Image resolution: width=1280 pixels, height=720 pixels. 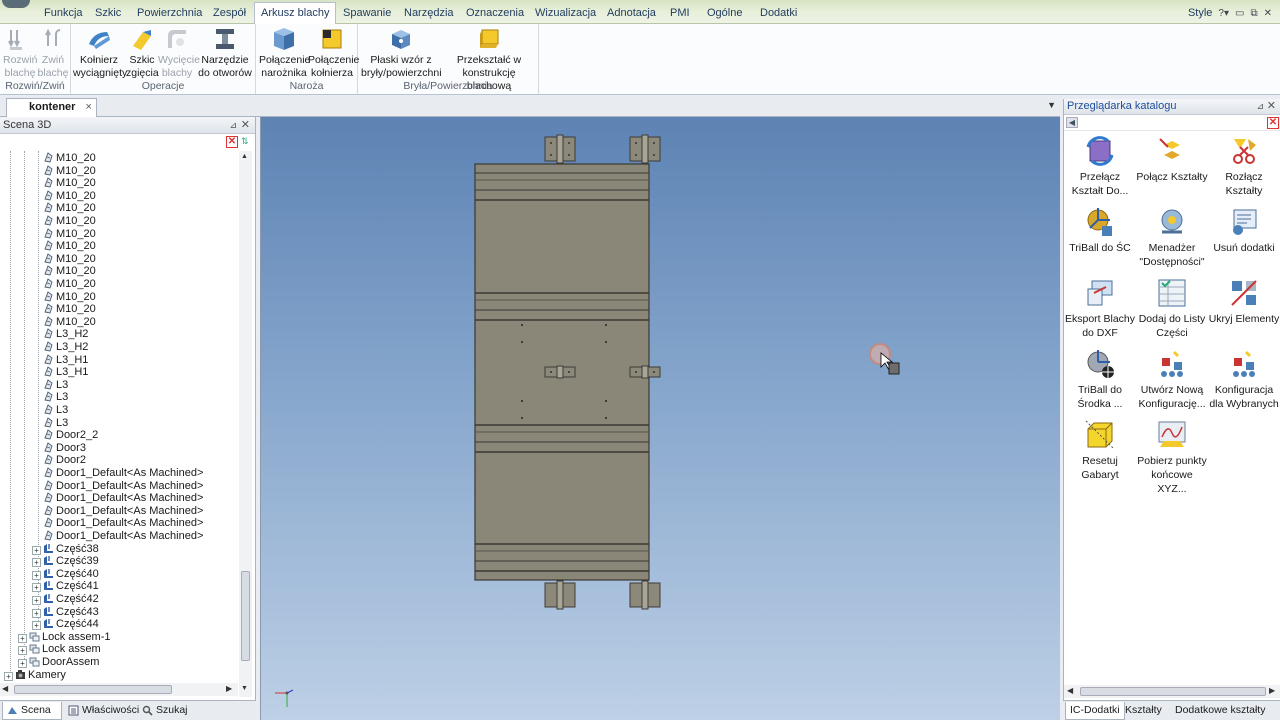 What do you see at coordinates (58, 662) in the screenshot?
I see `tree-item: + DoorAssem` at bounding box center [58, 662].